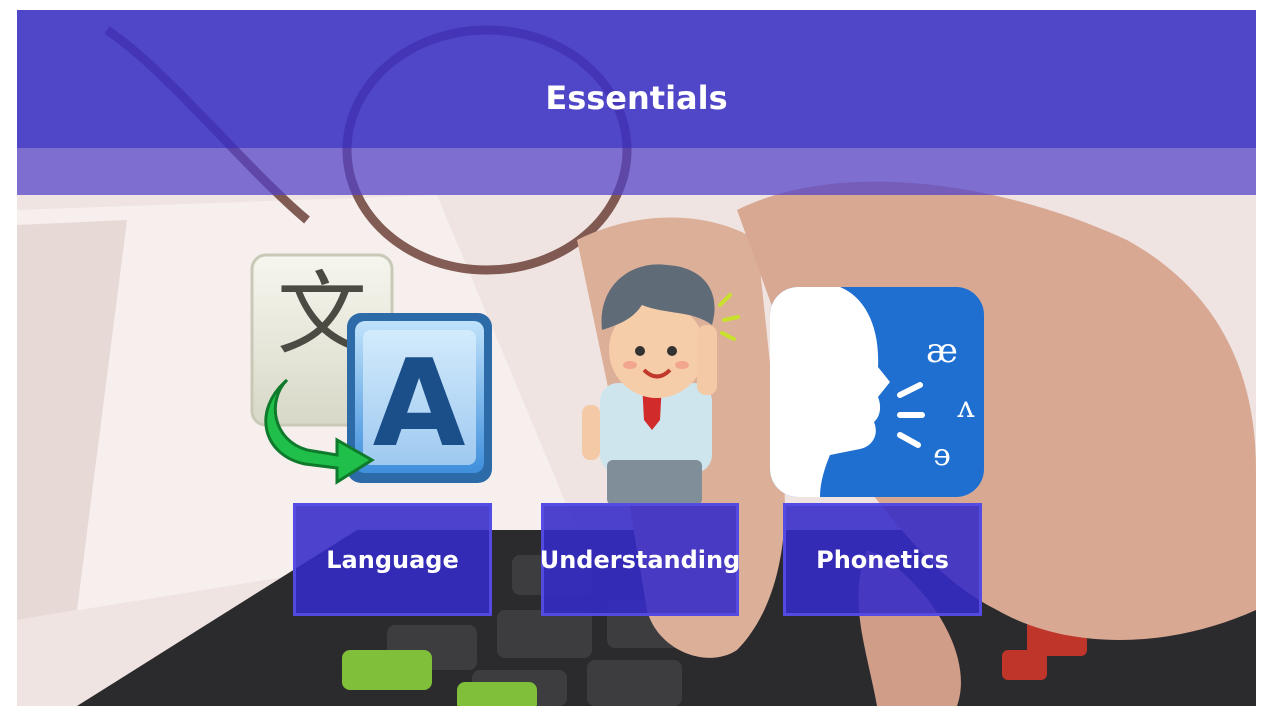 The height and width of the screenshot is (720, 1280). I want to click on phonetics-label: Phonetics, so click(882, 559).